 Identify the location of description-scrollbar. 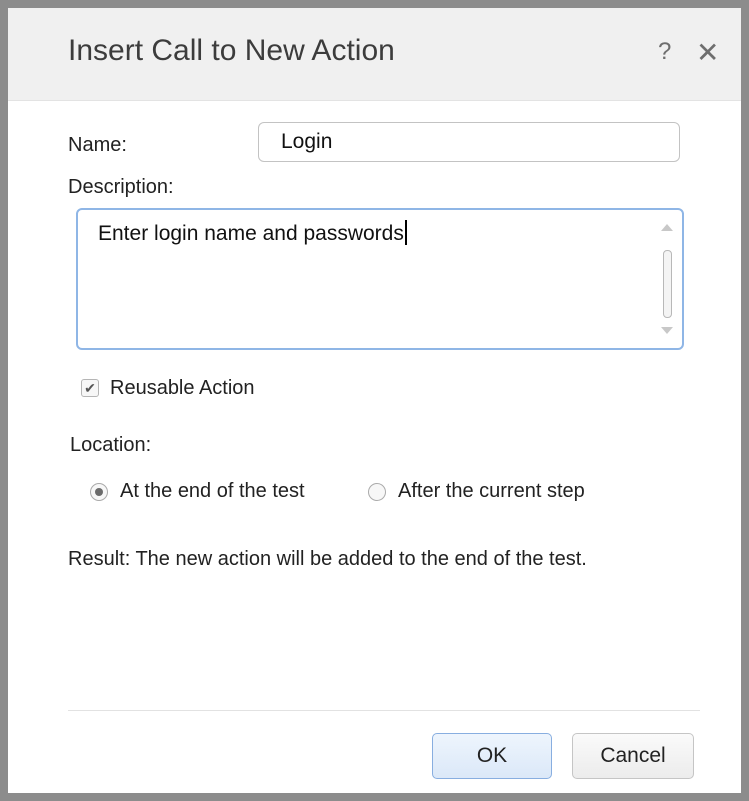
(667, 279).